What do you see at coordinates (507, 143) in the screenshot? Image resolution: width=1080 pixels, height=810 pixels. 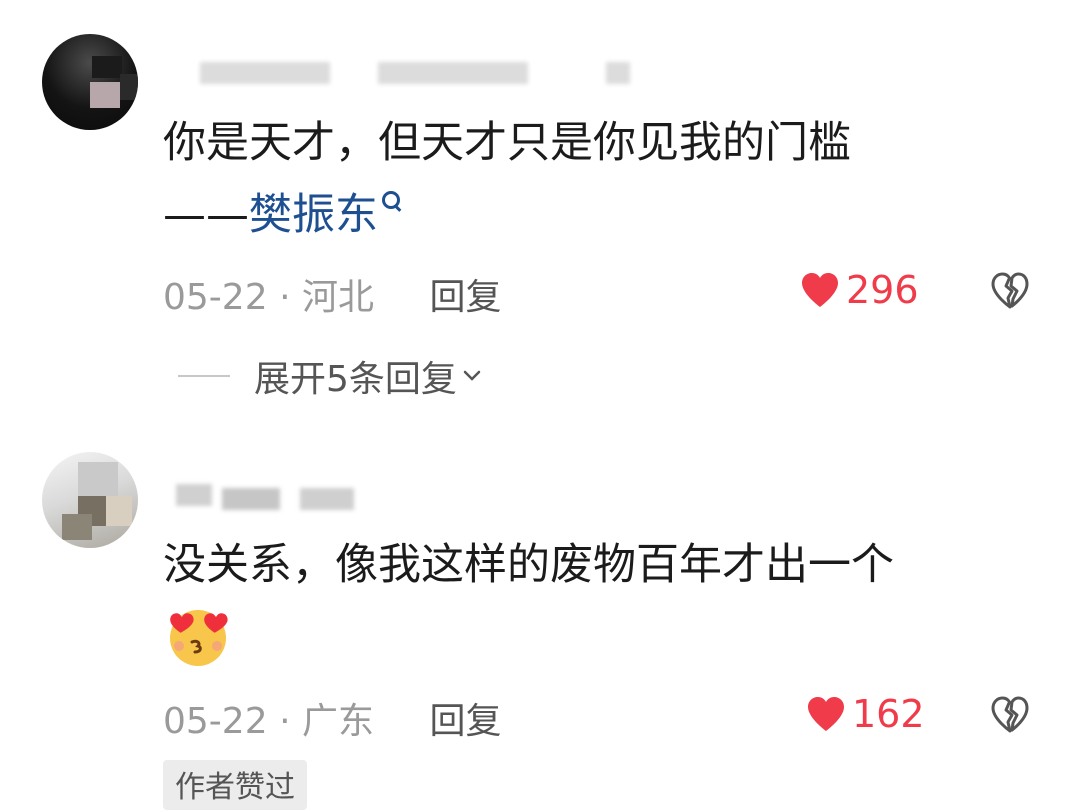 I see `comment-text: 你是天才，但天才只是你见我的门槛` at bounding box center [507, 143].